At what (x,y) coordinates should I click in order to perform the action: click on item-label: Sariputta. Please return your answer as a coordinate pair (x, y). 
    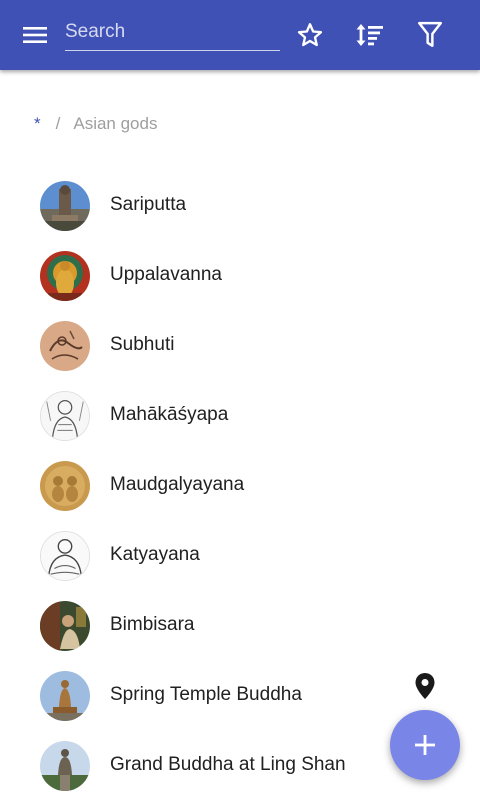
    Looking at the image, I should click on (148, 204).